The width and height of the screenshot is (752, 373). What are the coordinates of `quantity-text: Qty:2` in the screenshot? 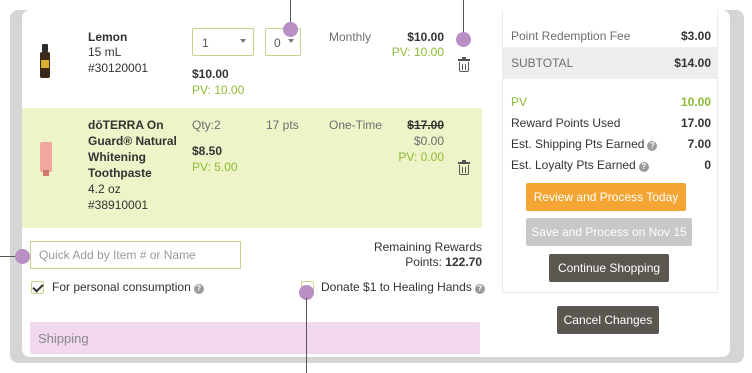 It's located at (206, 125).